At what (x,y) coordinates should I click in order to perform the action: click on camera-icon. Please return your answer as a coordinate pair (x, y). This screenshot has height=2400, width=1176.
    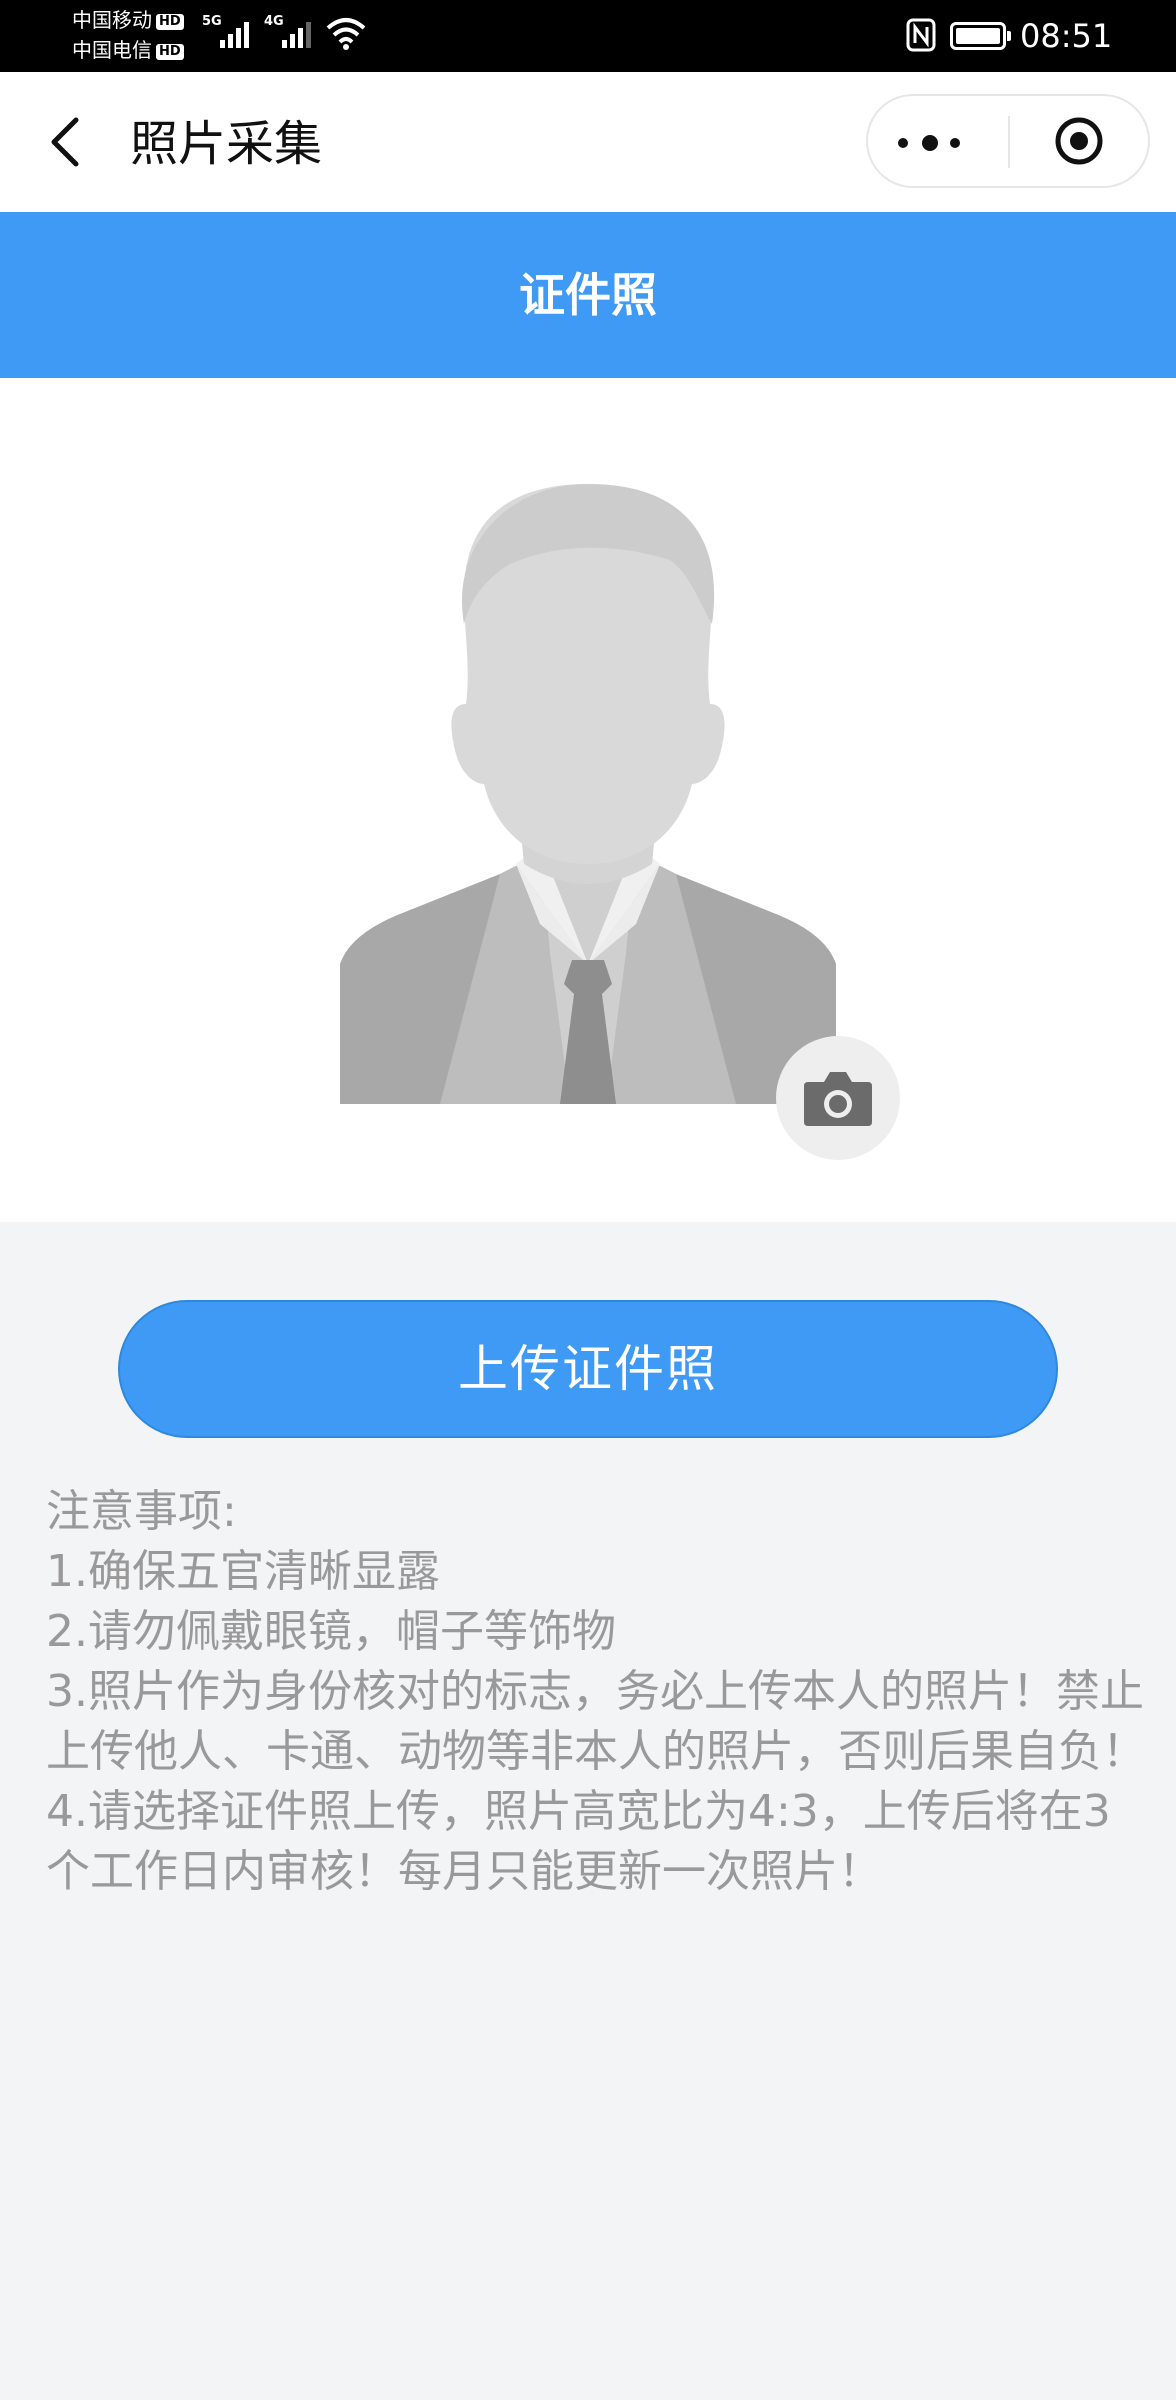
    Looking at the image, I should click on (838, 1099).